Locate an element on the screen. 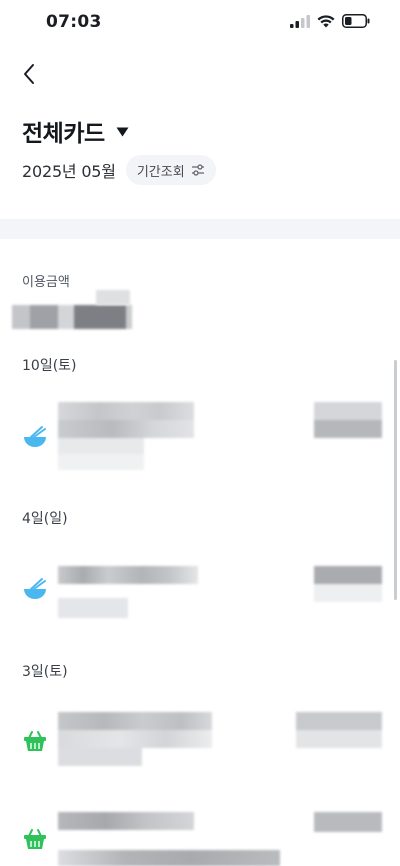 This screenshot has width=400, height=866. status-time: 07:03 is located at coordinates (74, 22).